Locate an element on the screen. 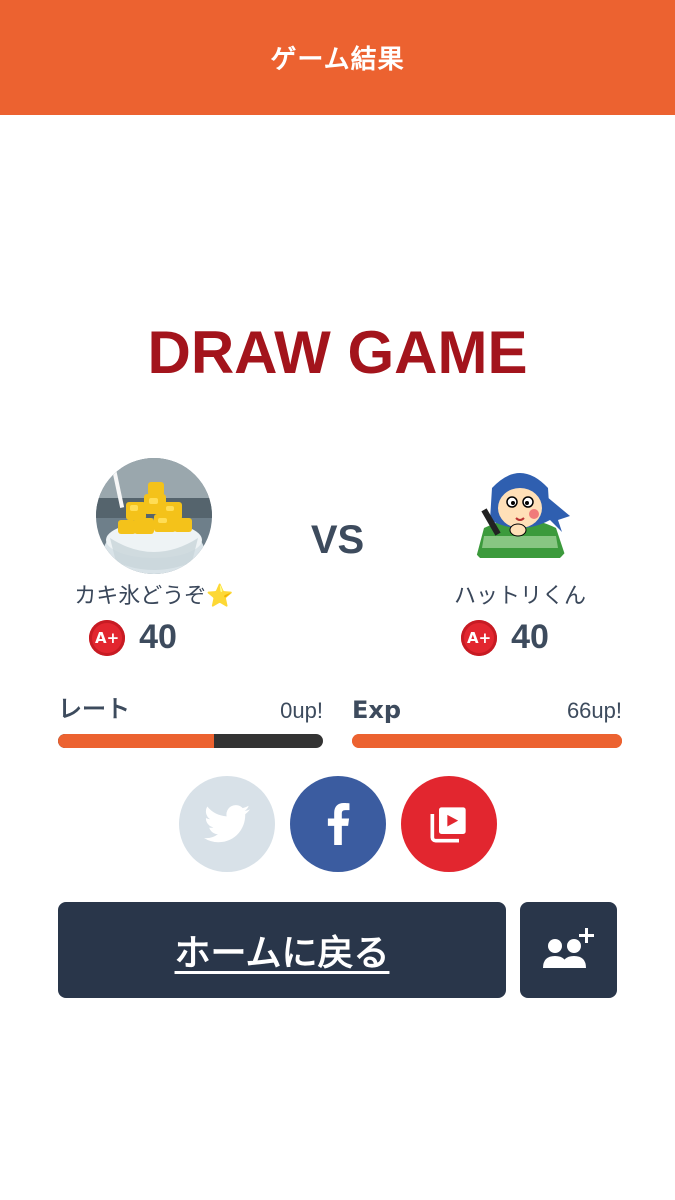  exp-progress-fill is located at coordinates (487, 741).